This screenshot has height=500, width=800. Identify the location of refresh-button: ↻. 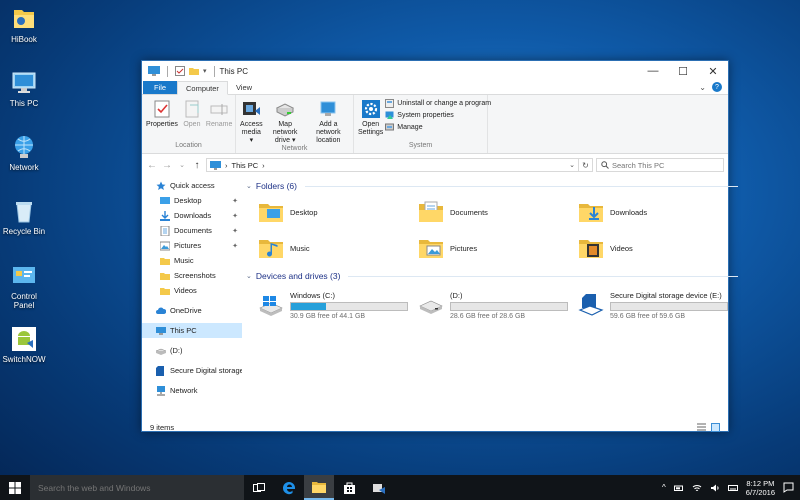
(586, 165).